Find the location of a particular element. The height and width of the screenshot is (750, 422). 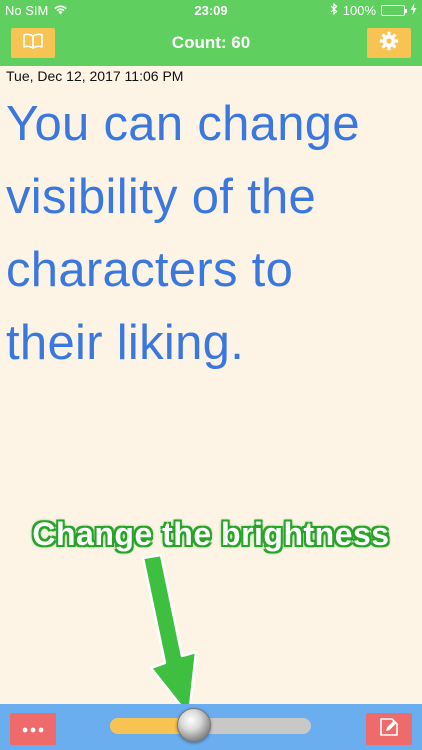

edit-icon is located at coordinates (389, 729).